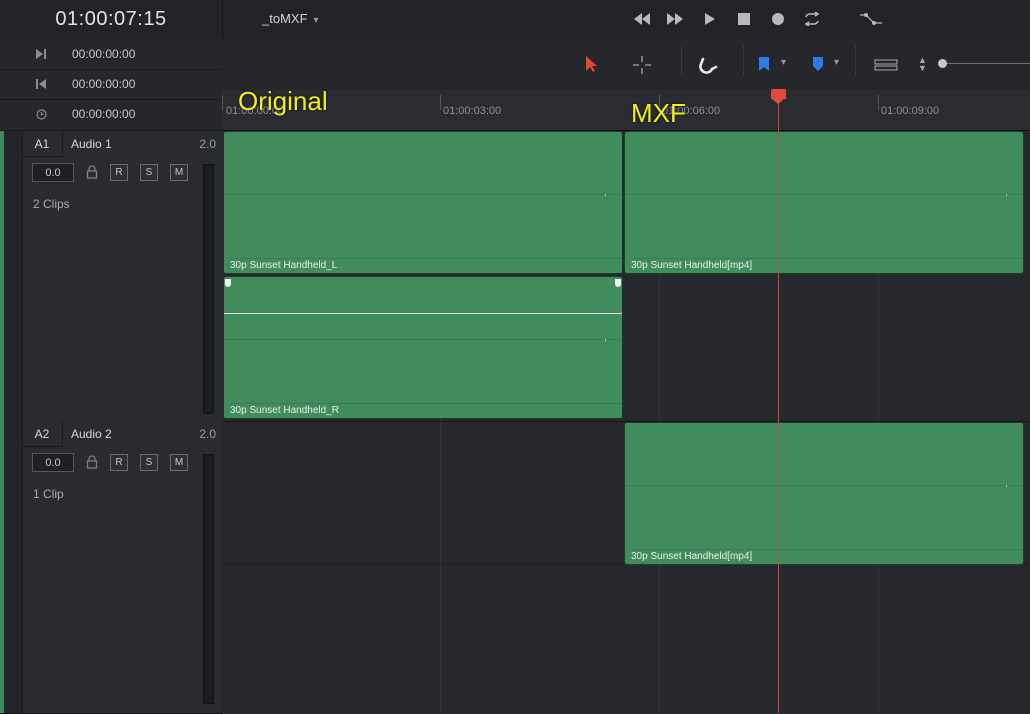 This screenshot has width=1030, height=714. I want to click on curve-editor-icon, so click(871, 19).